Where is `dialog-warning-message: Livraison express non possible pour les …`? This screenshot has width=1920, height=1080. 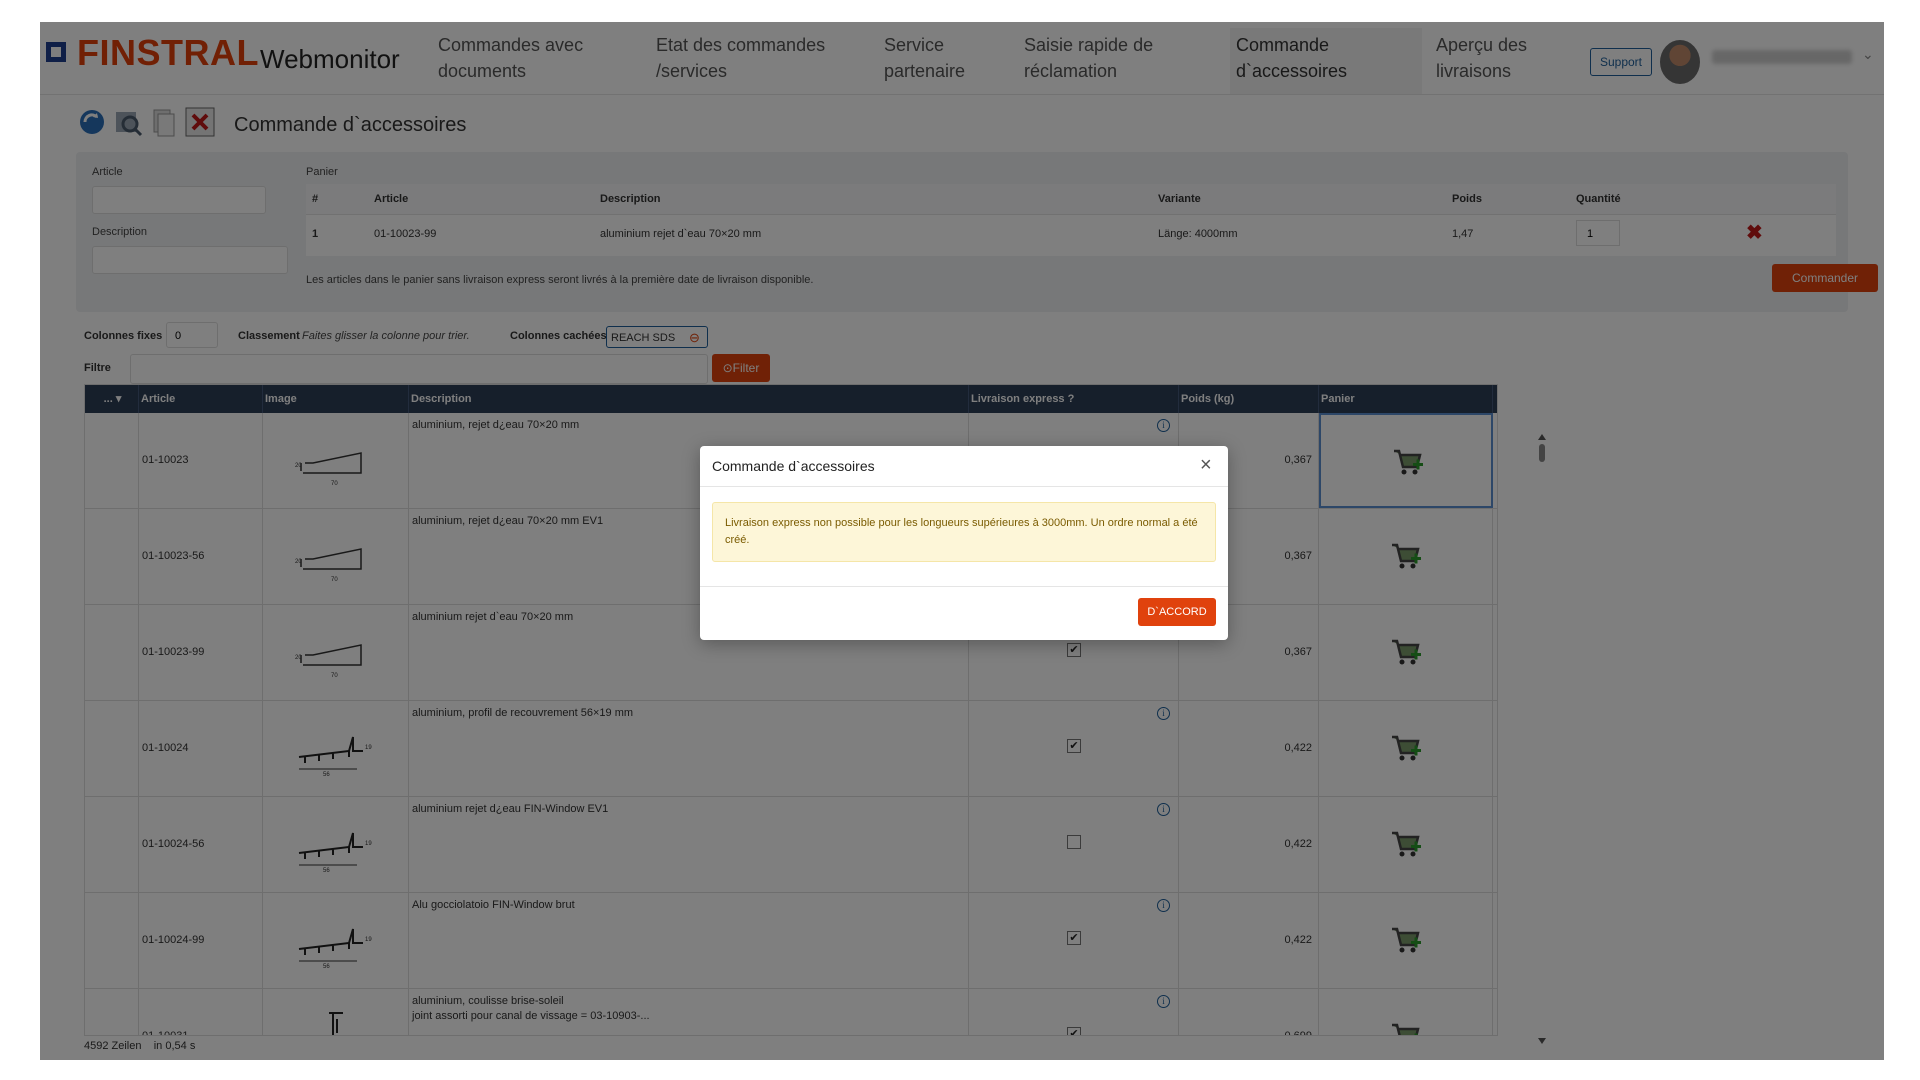
dialog-warning-message: Livraison express non possible pour les … is located at coordinates (964, 532).